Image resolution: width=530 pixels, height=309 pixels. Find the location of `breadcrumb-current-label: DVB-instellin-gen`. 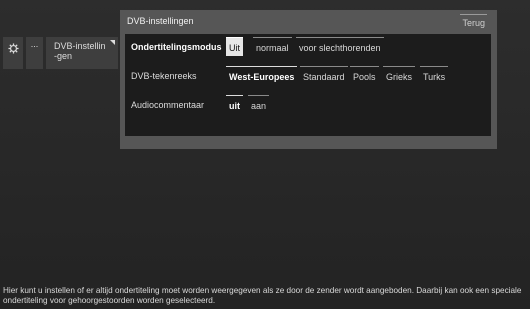

breadcrumb-current-label: DVB-instellin-gen is located at coordinates (80, 51).